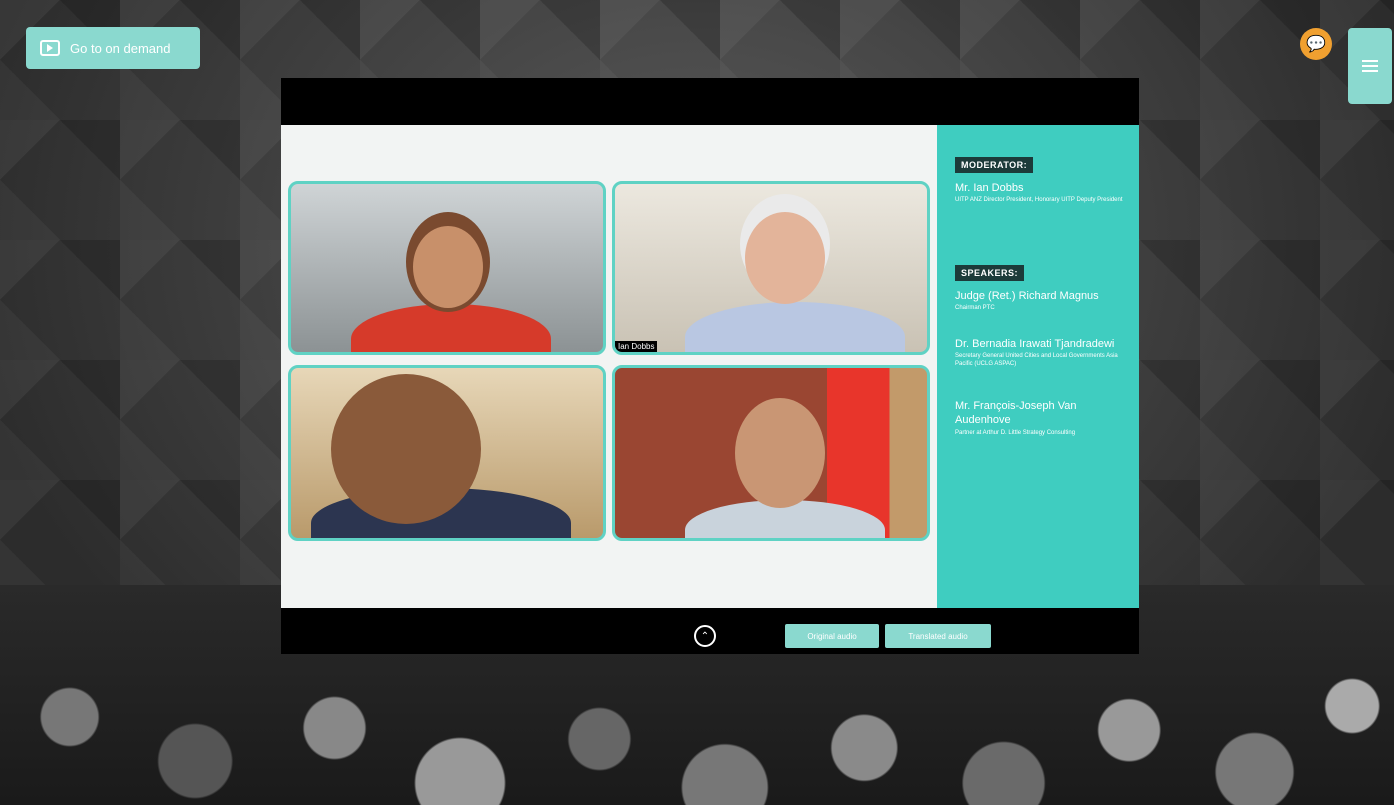  I want to click on speaker-name: Judge (Ret.) Richard Magnus, so click(1027, 296).